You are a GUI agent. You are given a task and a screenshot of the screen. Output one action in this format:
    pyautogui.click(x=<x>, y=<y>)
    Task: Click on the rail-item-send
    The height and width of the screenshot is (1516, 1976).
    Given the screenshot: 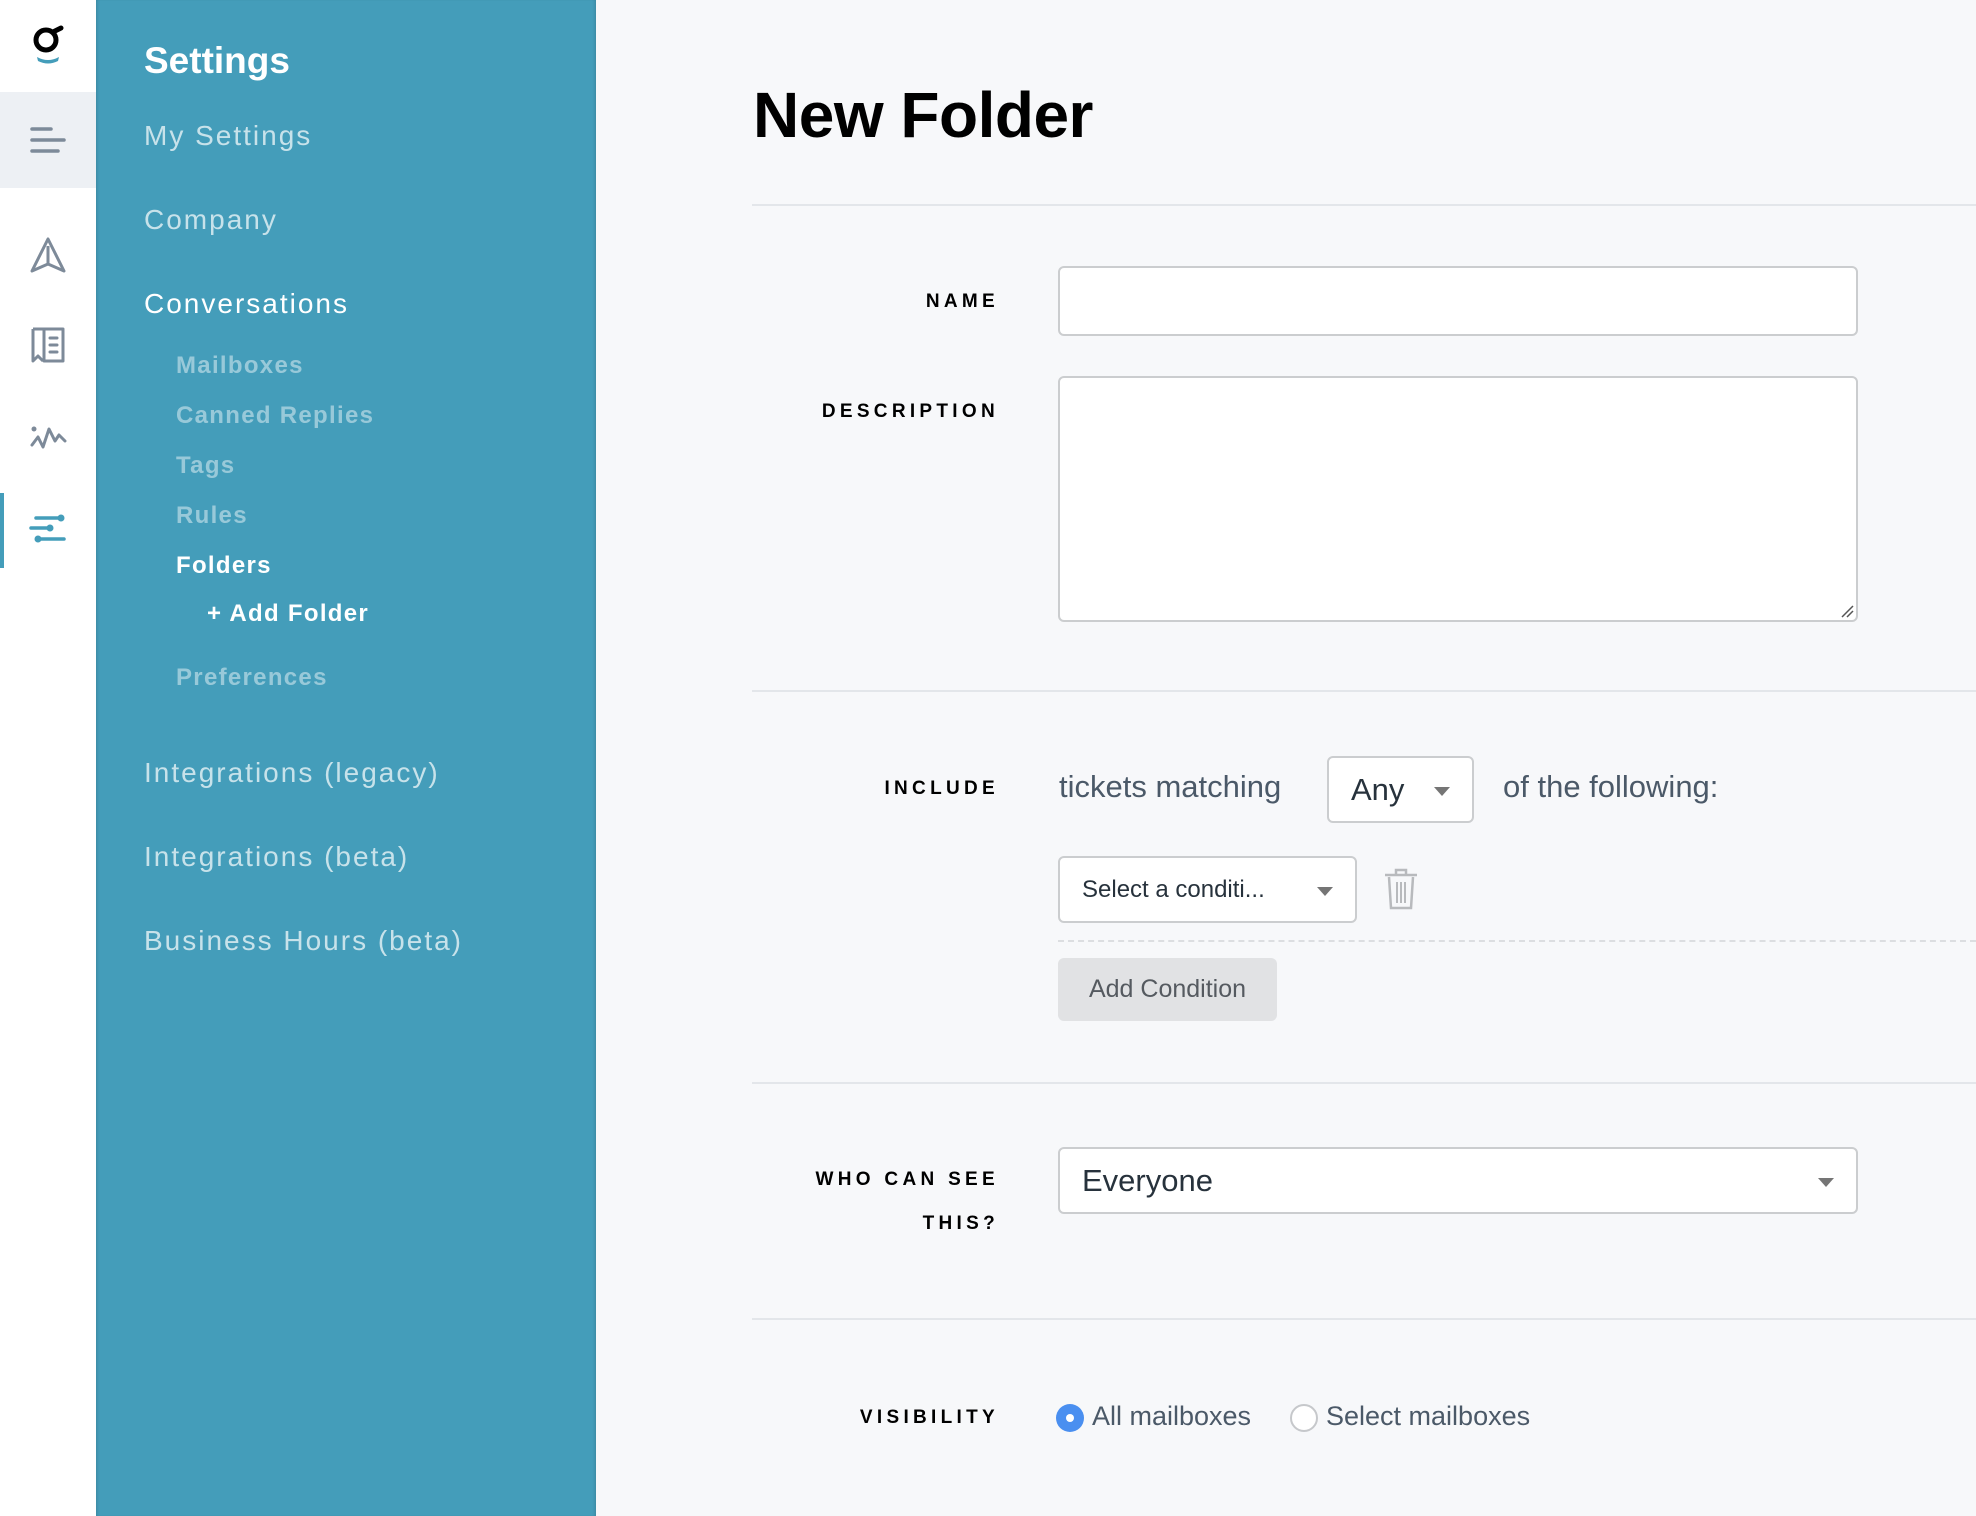 What is the action you would take?
    pyautogui.click(x=48, y=255)
    